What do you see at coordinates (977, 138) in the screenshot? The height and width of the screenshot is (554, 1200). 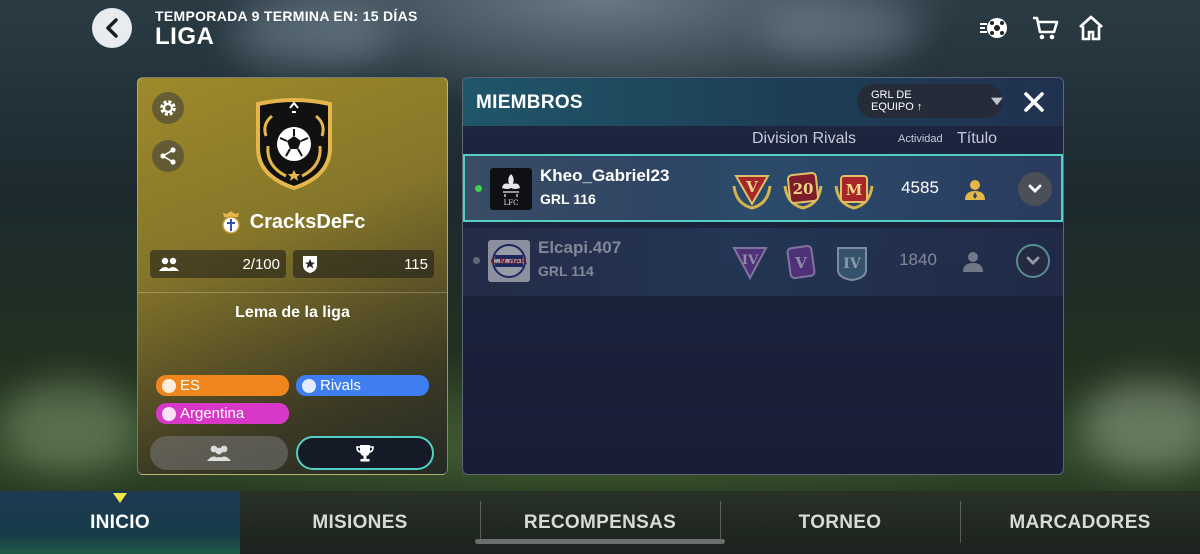 I see `column-title: Título` at bounding box center [977, 138].